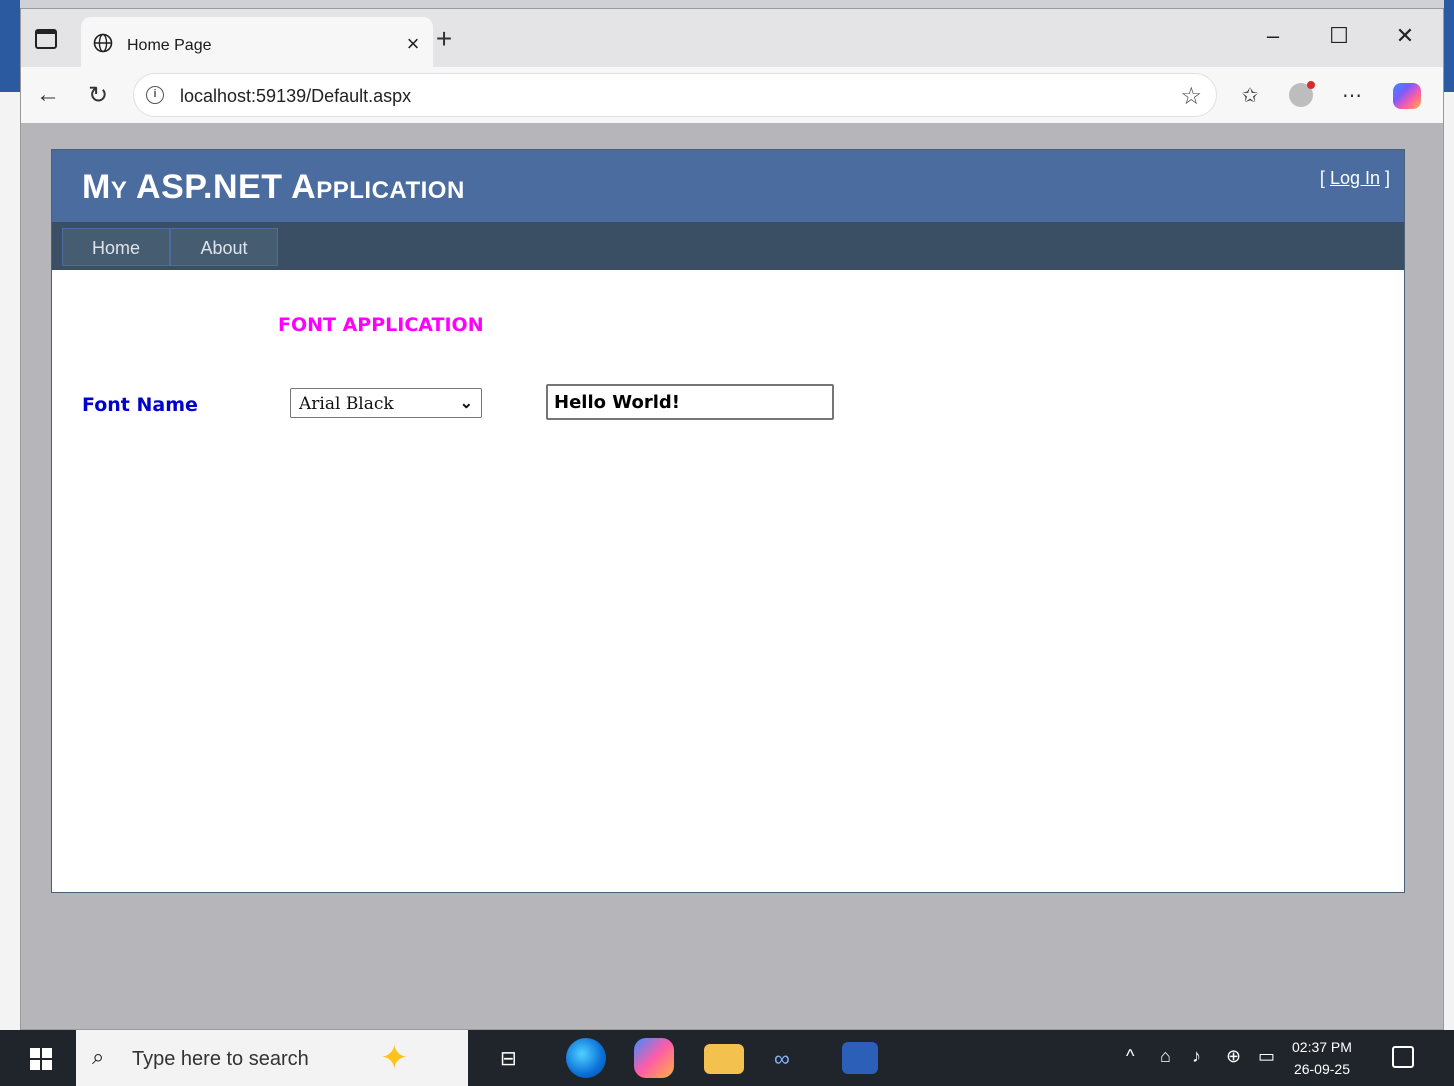 Image resolution: width=1454 pixels, height=1086 pixels. I want to click on menu-item-home: Home, so click(116, 247).